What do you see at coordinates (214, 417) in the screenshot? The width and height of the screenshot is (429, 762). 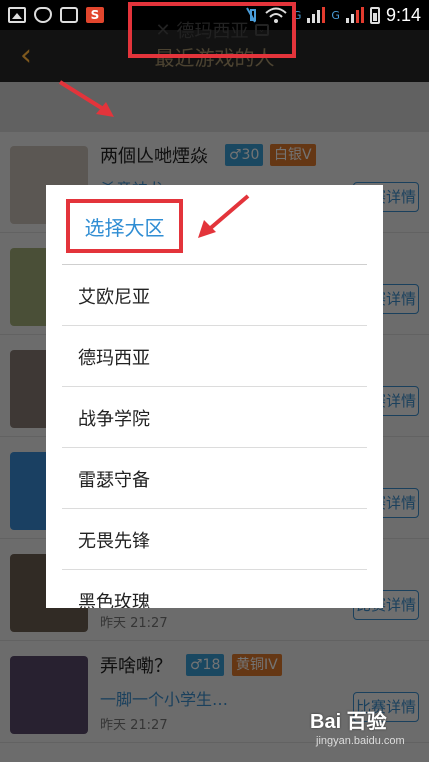 I see `server-option: 战争学院` at bounding box center [214, 417].